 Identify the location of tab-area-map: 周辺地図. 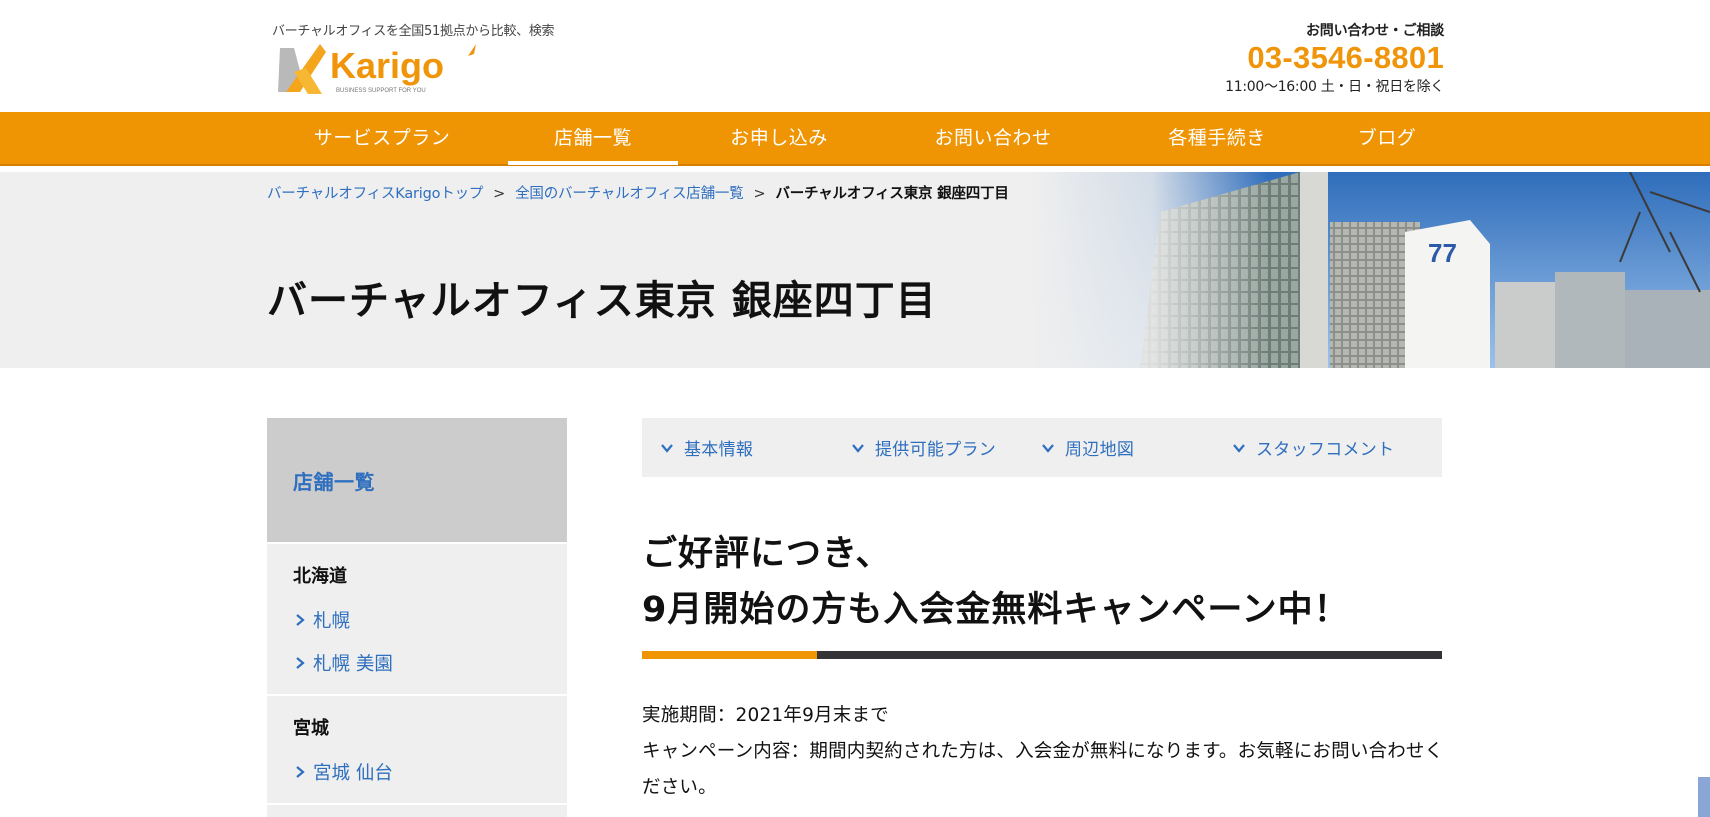
(1087, 447).